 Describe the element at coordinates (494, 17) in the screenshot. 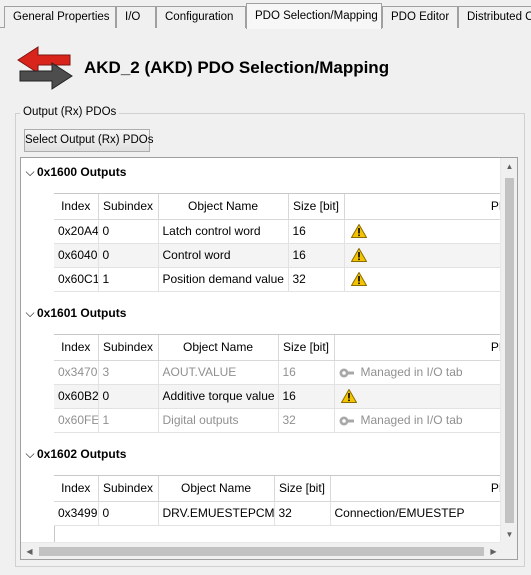

I see `tab-distributed-clocks: Distributed C` at that location.